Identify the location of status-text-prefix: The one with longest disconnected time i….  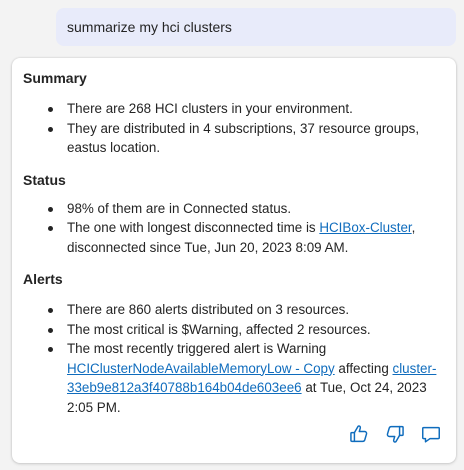
(193, 227).